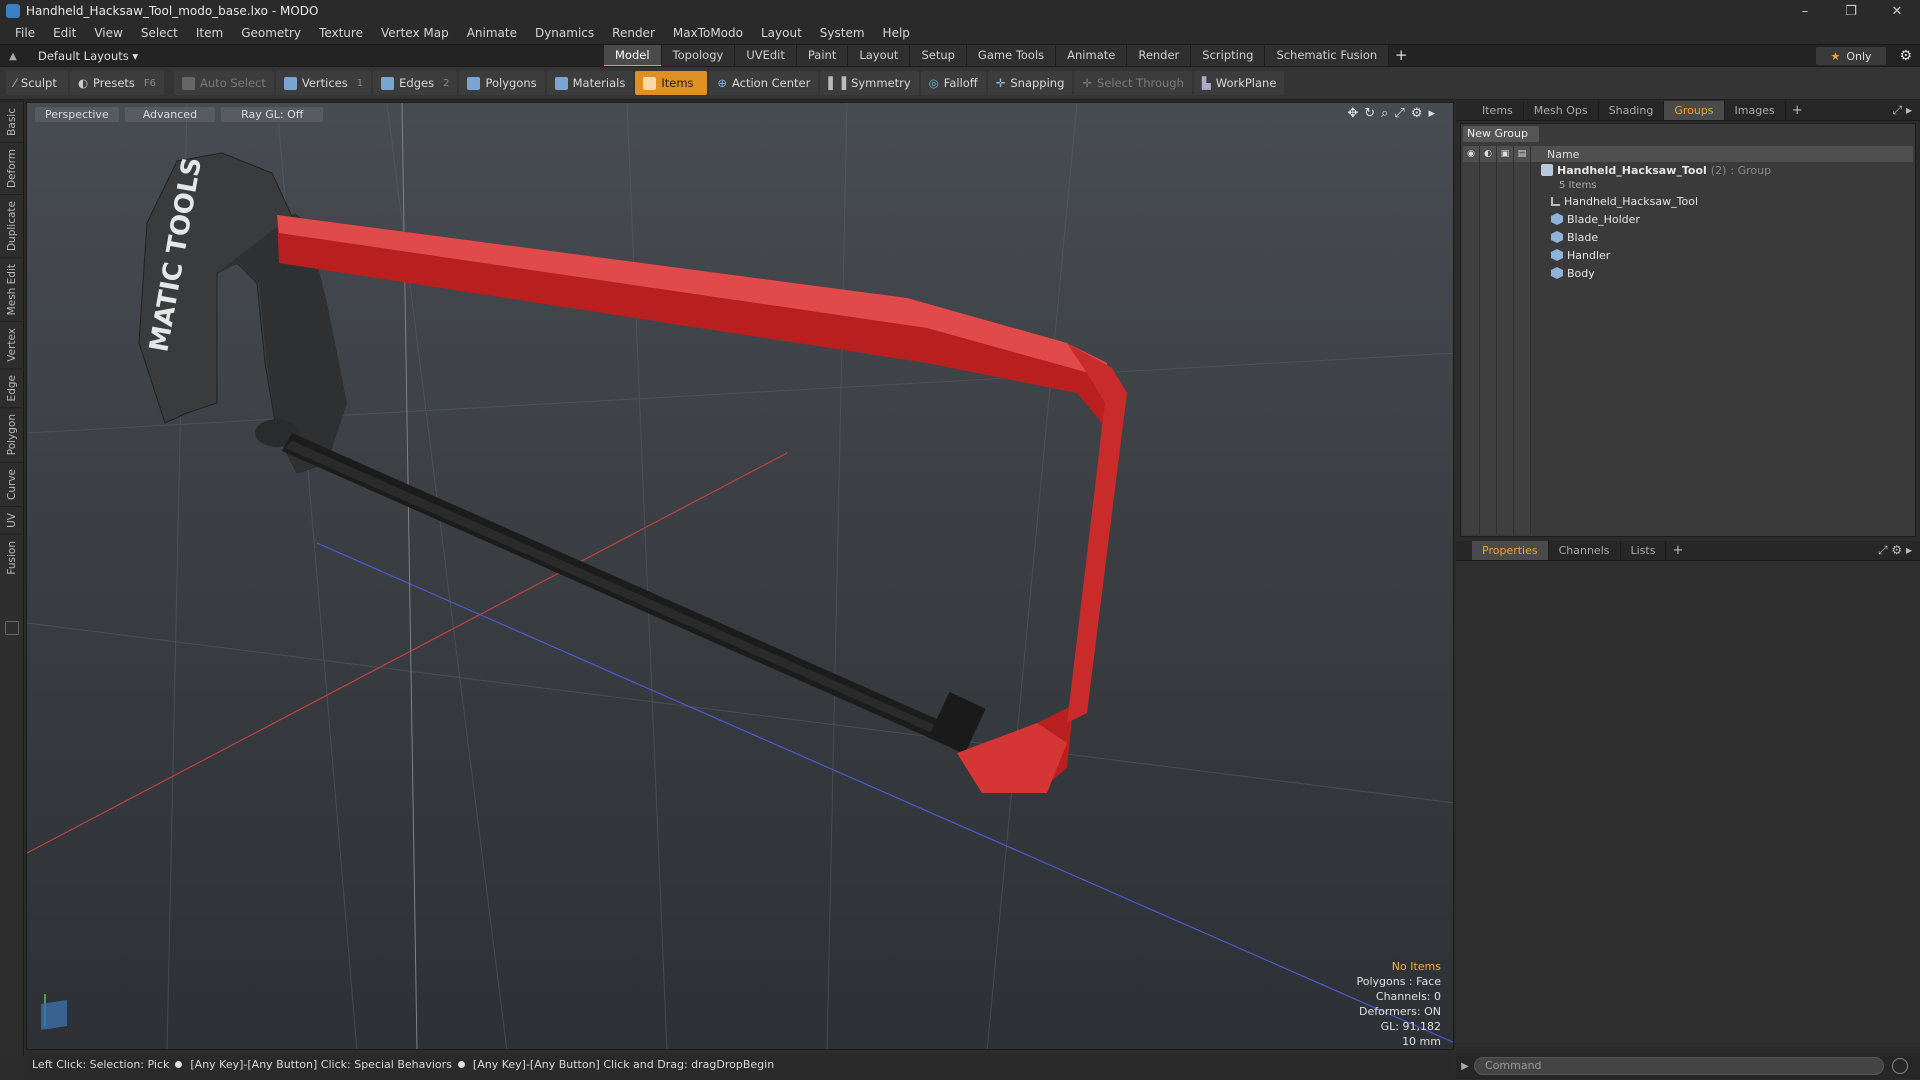 Image resolution: width=1920 pixels, height=1080 pixels. What do you see at coordinates (341, 33) in the screenshot?
I see `menu-texture: Texture` at bounding box center [341, 33].